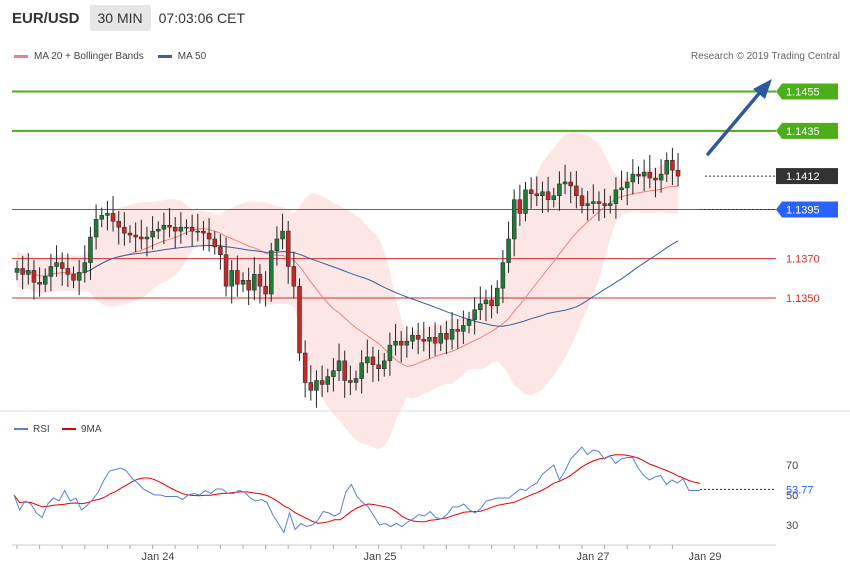  I want to click on support-tag-label: 1.1370, so click(803, 260).